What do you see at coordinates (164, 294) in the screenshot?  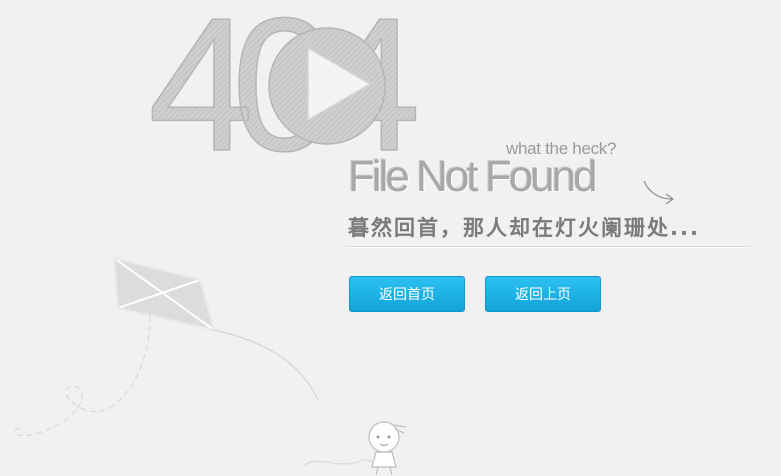 I see `kite-icon` at bounding box center [164, 294].